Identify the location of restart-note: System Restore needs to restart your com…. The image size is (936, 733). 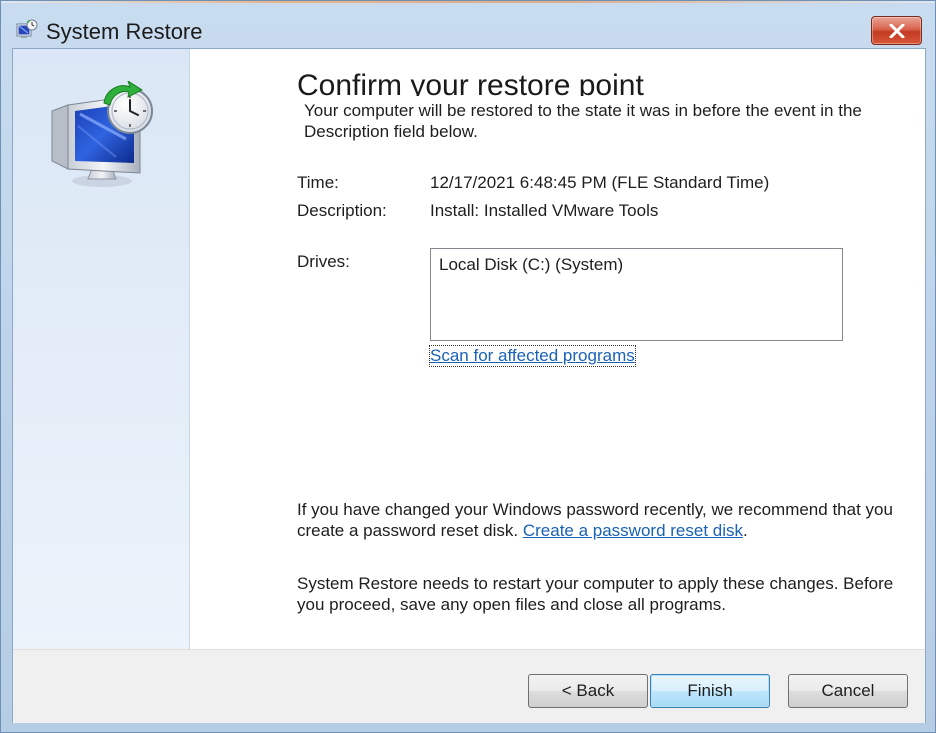
(595, 594).